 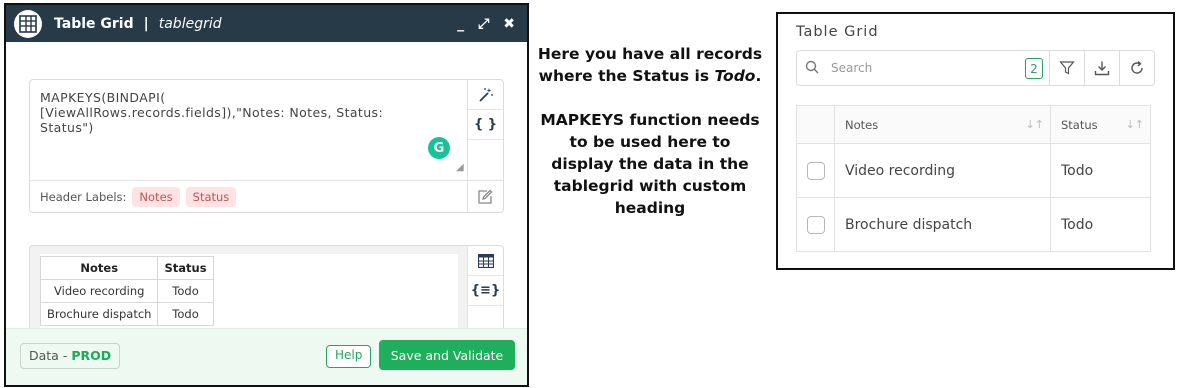 What do you see at coordinates (266, 23) in the screenshot?
I see `dialog-header: Table Grid | tablegrid _ ⤢ ✖` at bounding box center [266, 23].